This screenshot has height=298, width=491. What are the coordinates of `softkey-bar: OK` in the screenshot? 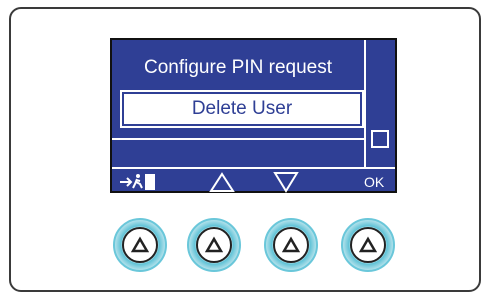 It's located at (253, 182).